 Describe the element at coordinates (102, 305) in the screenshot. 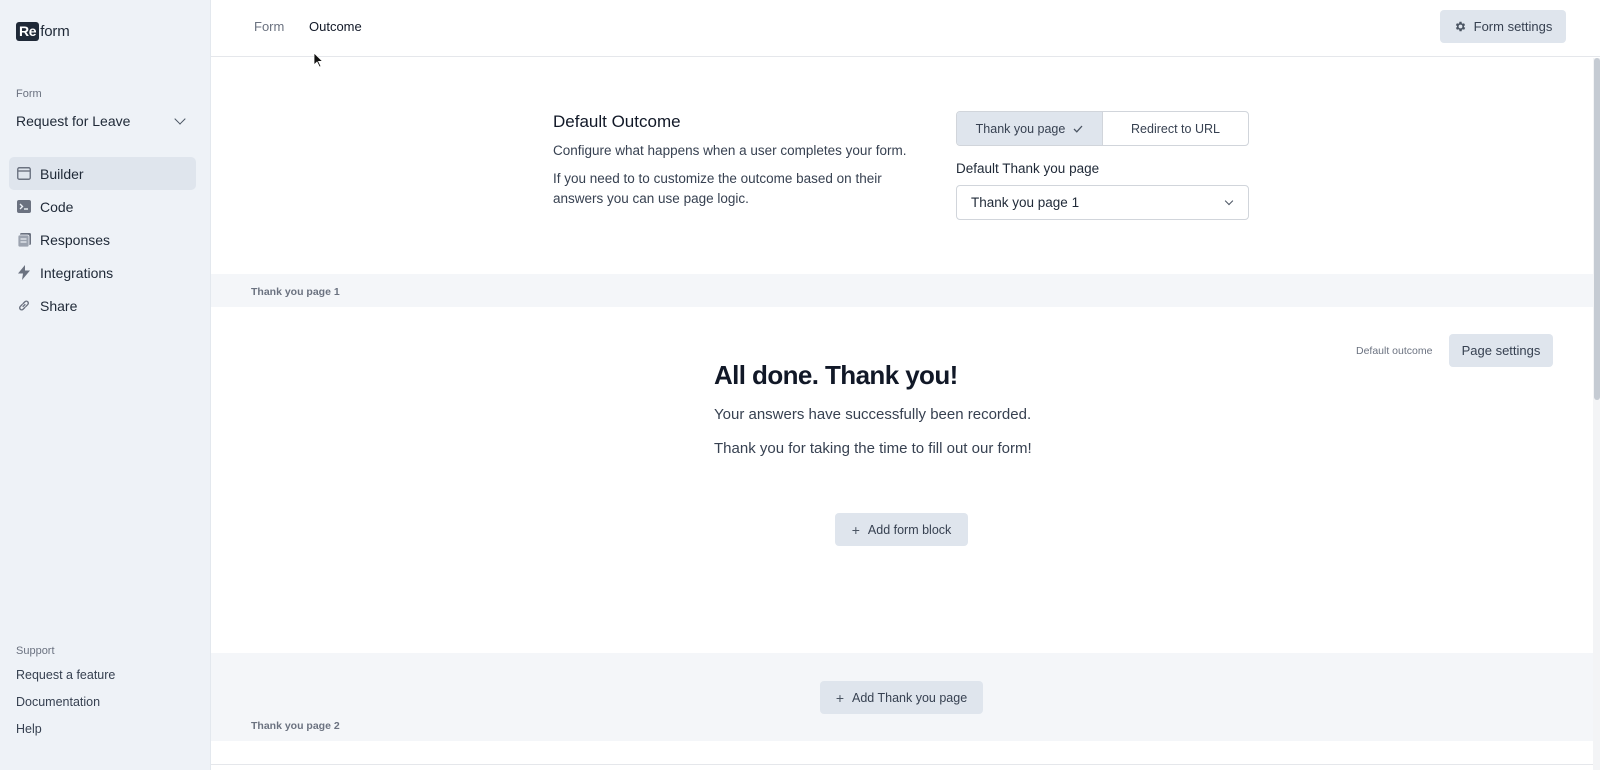

I see `sidebar-item-share: Share` at that location.